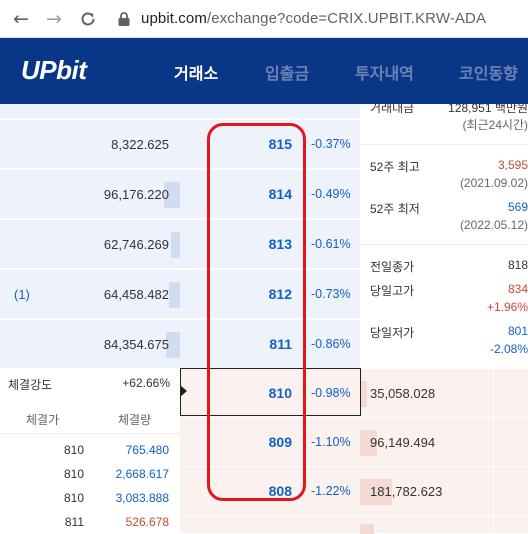  Describe the element at coordinates (392, 267) in the screenshot. I see `prev-close-label: 전일종가` at that location.